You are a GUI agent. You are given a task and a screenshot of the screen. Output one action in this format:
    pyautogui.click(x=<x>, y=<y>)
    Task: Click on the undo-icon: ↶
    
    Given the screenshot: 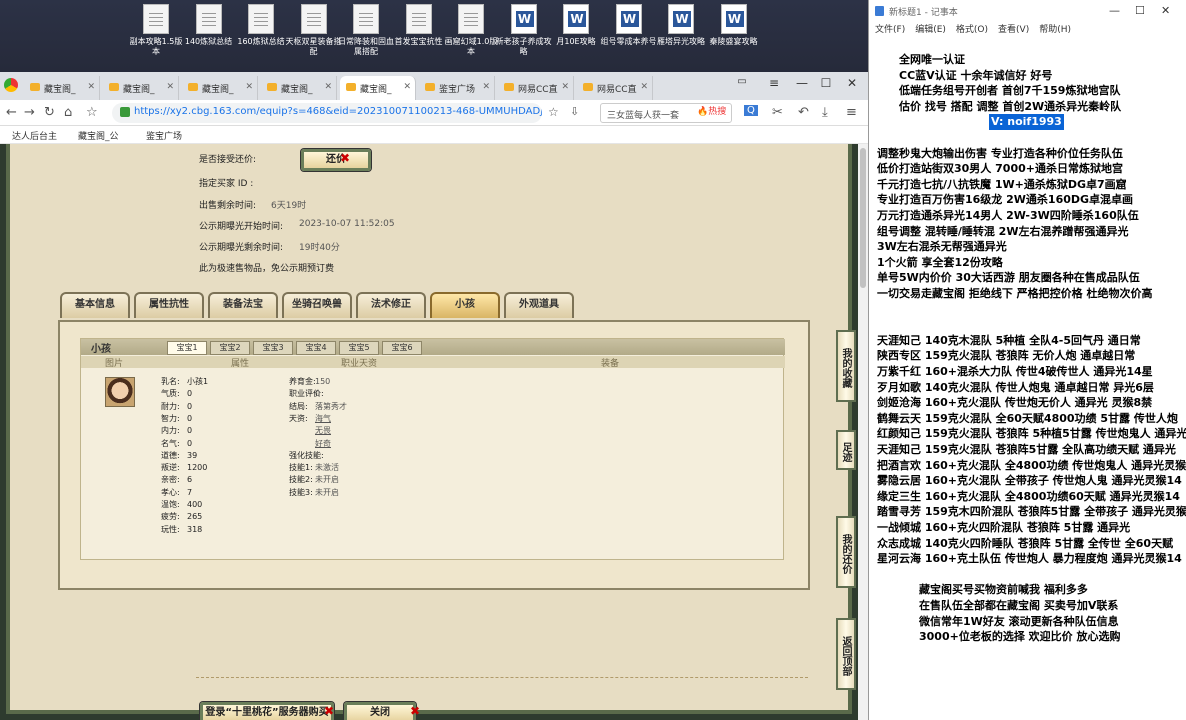 What is the action you would take?
    pyautogui.click(x=803, y=112)
    